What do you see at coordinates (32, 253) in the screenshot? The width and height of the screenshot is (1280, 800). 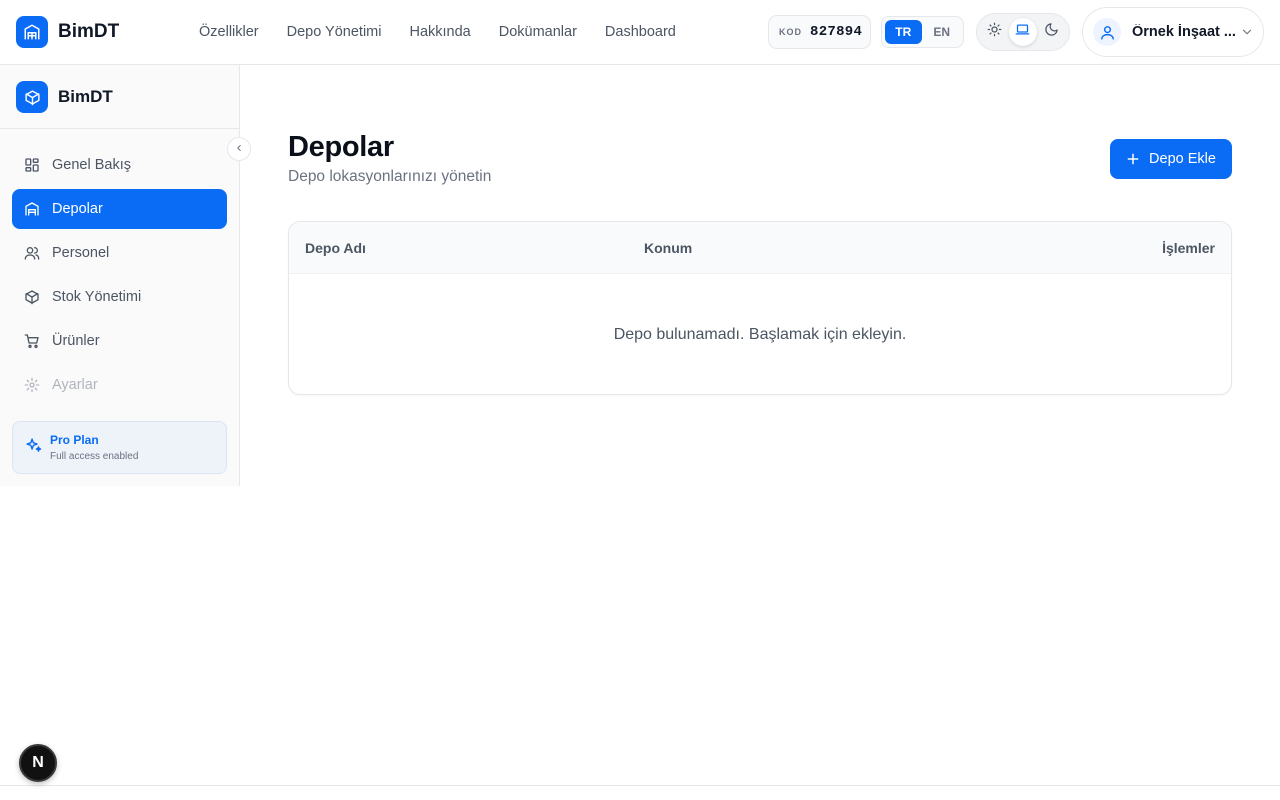 I see `users-icon` at bounding box center [32, 253].